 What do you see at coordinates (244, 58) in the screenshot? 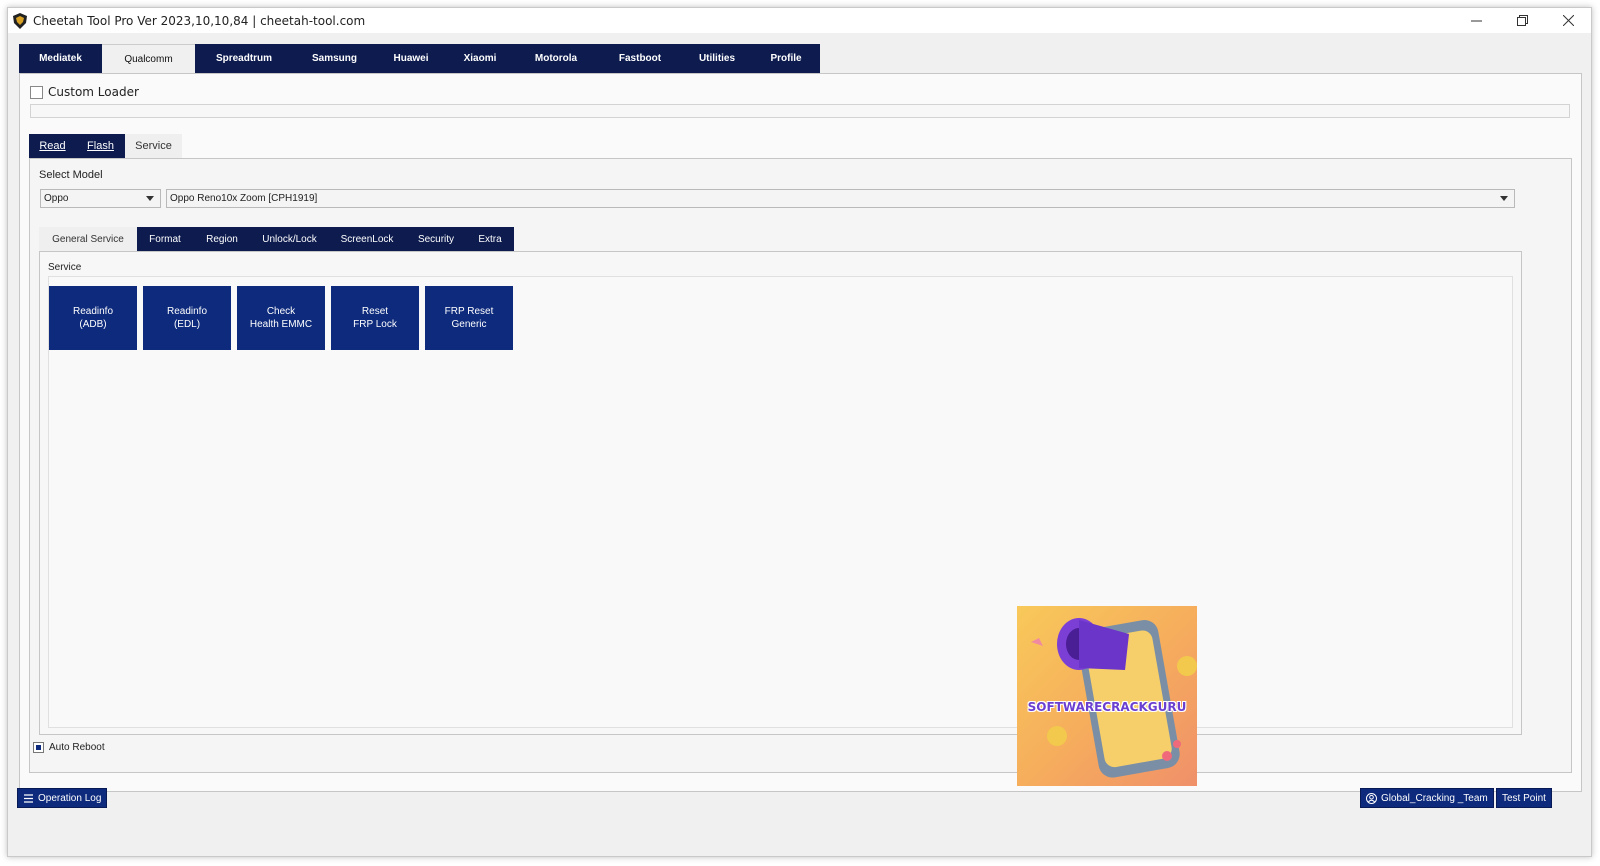
I see `tab-spreadtrum: Spreadtrum` at bounding box center [244, 58].